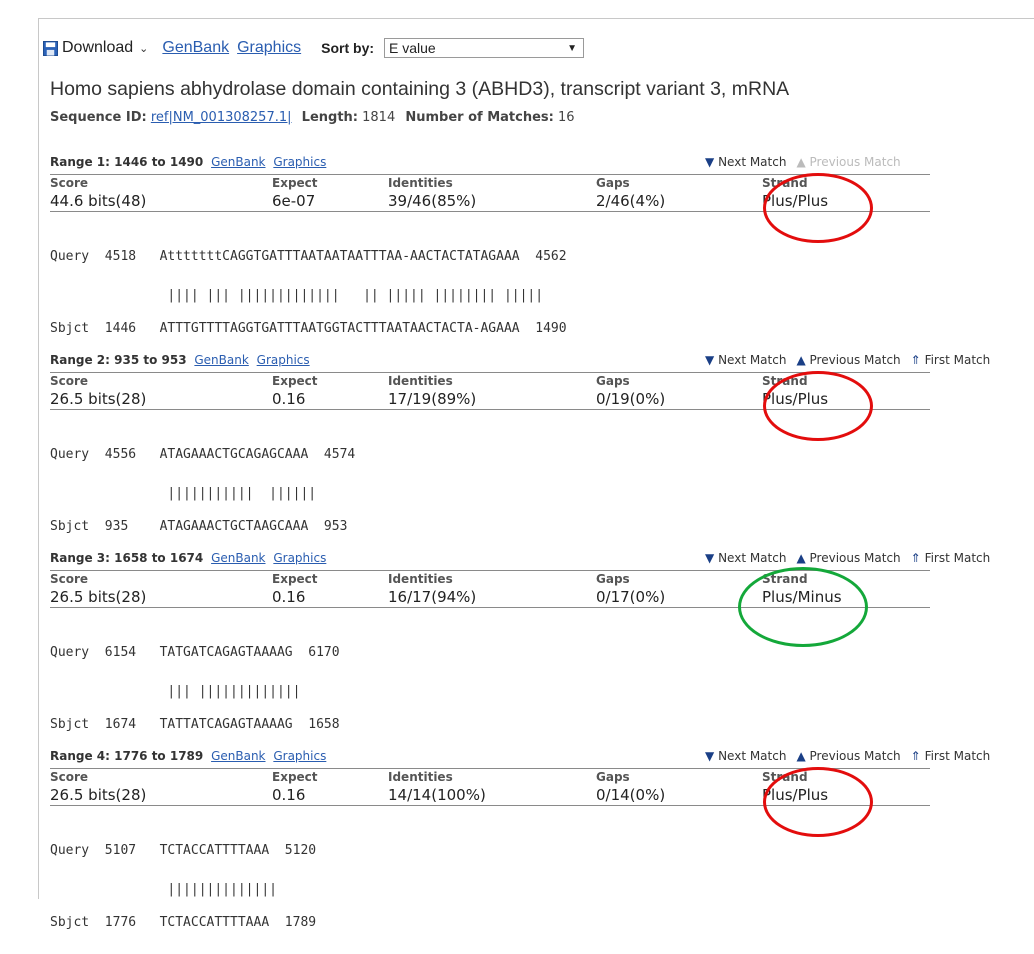 This screenshot has height=954, width=1034. Describe the element at coordinates (183, 850) in the screenshot. I see `query-line: Query 5107 TCTACCATTTTAAA 5120` at that location.